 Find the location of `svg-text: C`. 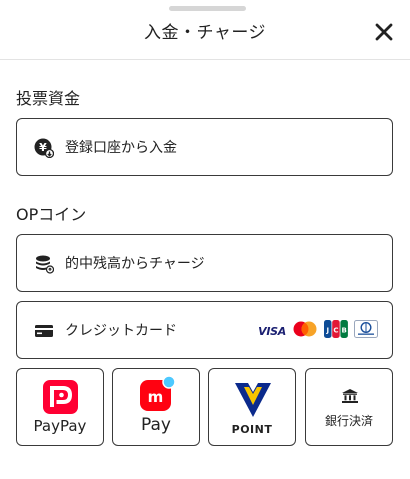

svg-text: C is located at coordinates (335, 331).